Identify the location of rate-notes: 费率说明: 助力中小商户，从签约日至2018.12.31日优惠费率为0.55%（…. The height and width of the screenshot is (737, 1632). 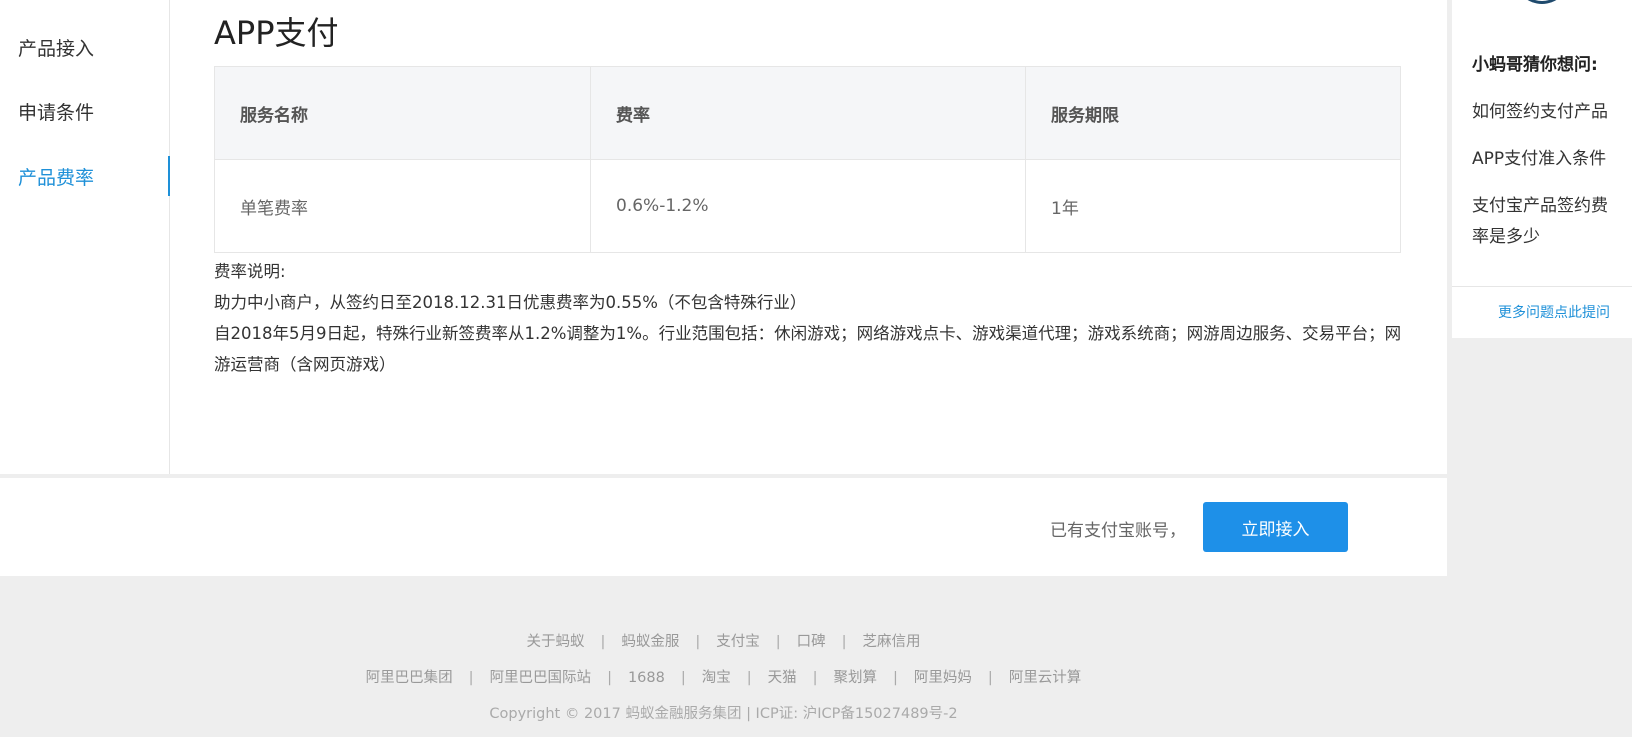
(809, 318).